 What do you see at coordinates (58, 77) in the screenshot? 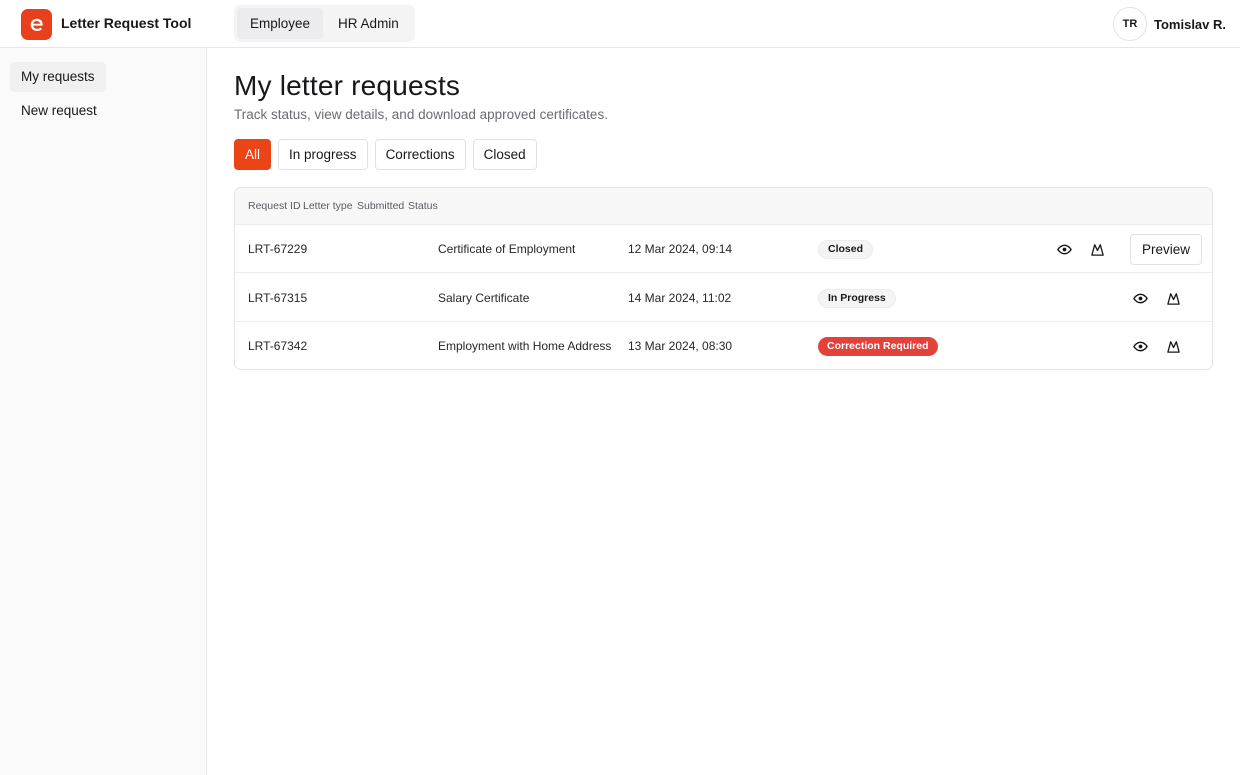
I see `sidebar-item-my-requests: My requests` at bounding box center [58, 77].